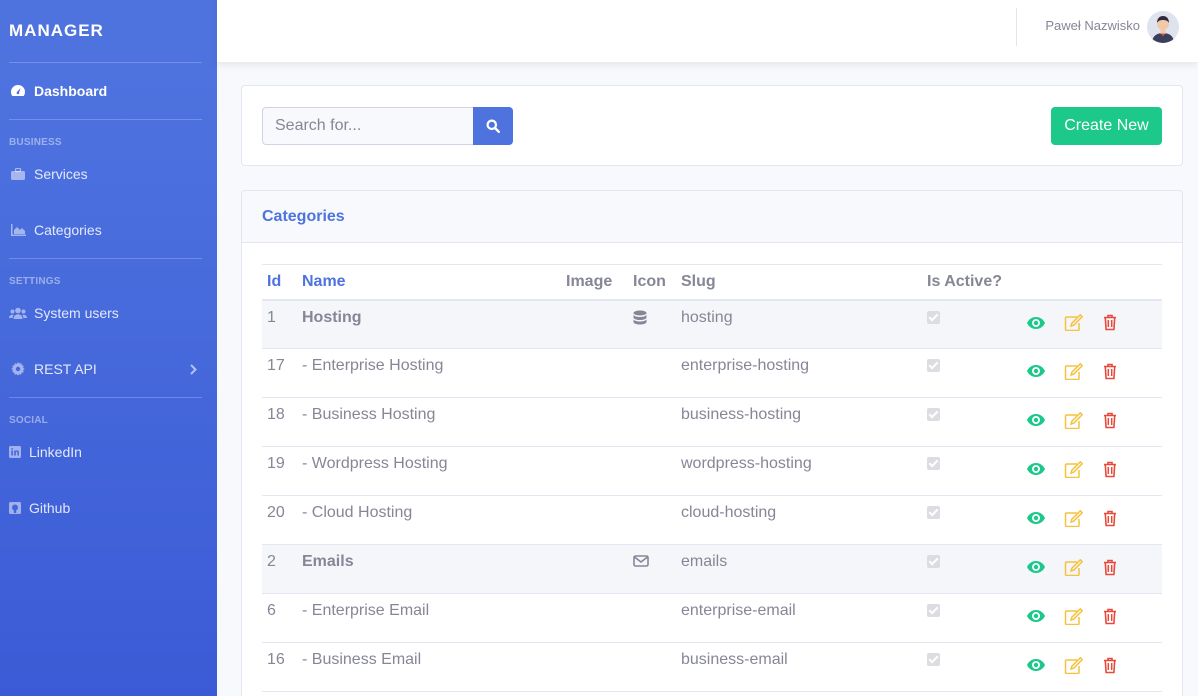  Describe the element at coordinates (279, 618) in the screenshot. I see `cell-id: 6` at that location.